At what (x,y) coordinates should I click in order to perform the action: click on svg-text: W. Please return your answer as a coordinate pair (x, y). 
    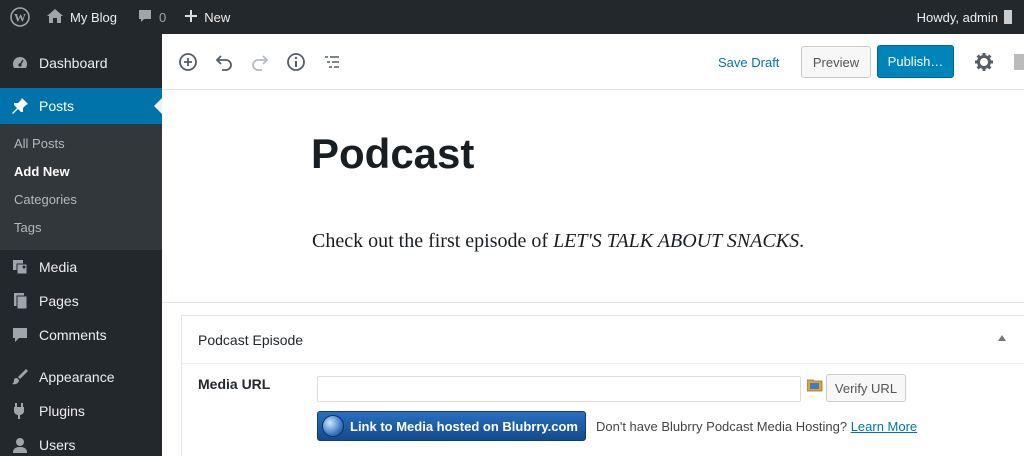
    Looking at the image, I should click on (20, 18).